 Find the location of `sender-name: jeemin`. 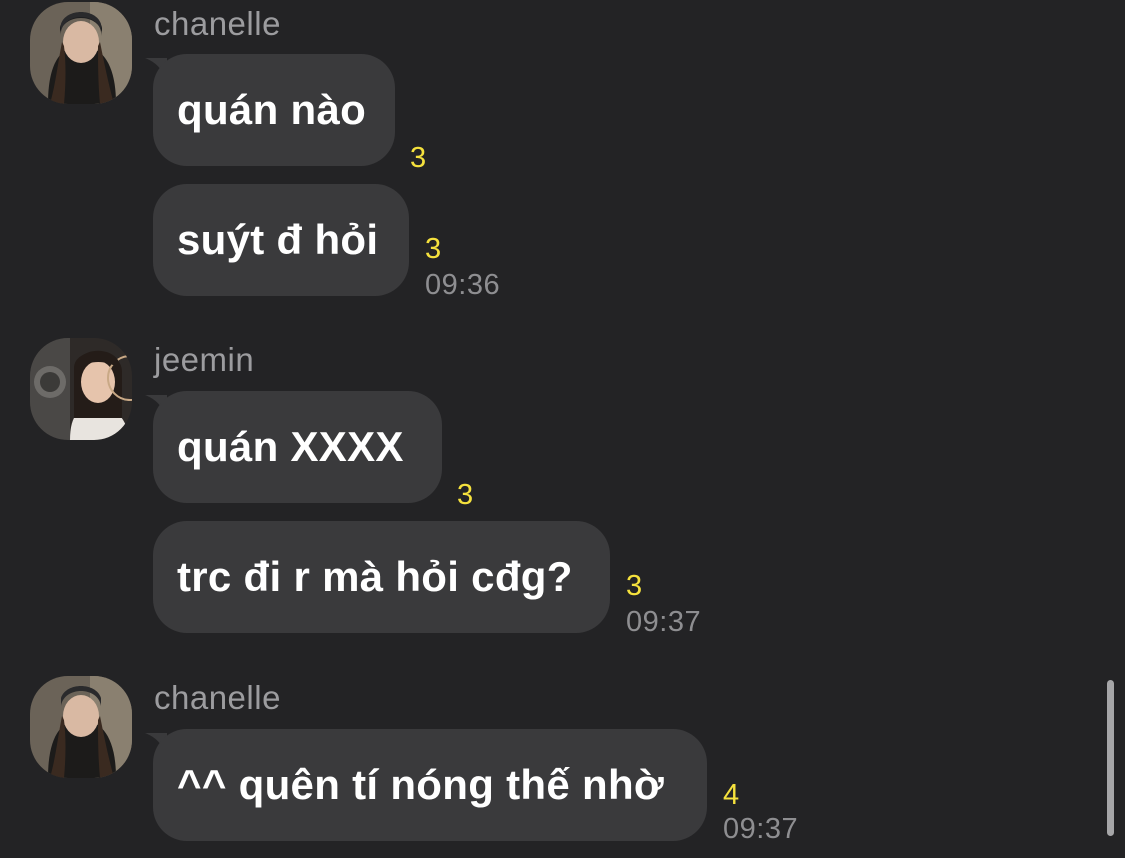

sender-name: jeemin is located at coordinates (204, 359).